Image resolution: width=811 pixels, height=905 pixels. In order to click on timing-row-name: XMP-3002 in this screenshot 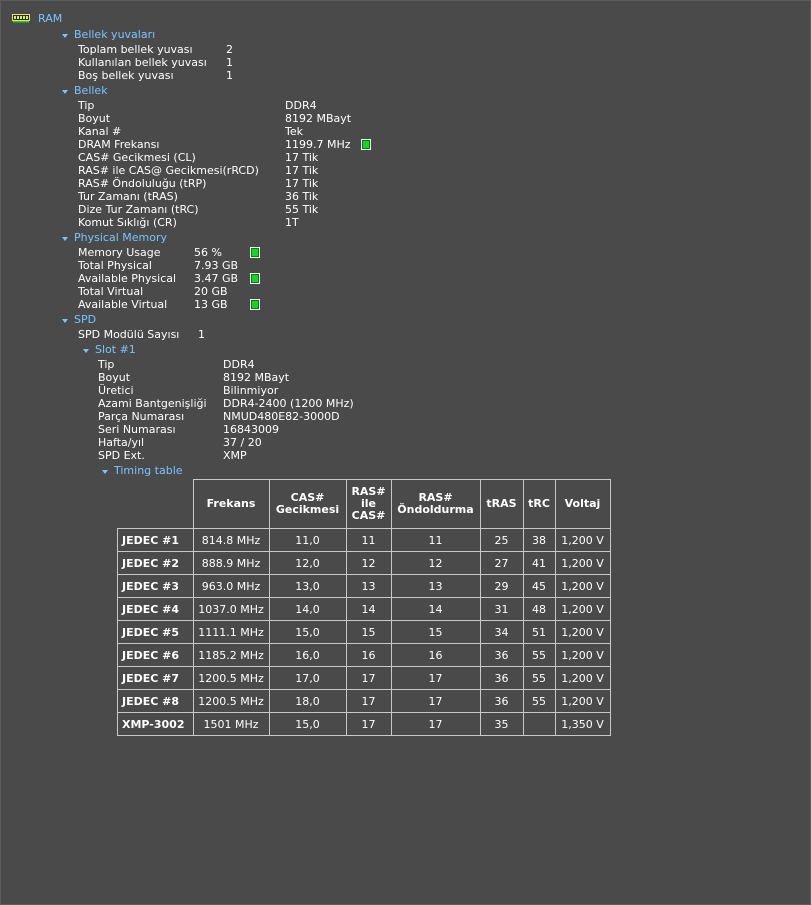, I will do `click(155, 724)`.